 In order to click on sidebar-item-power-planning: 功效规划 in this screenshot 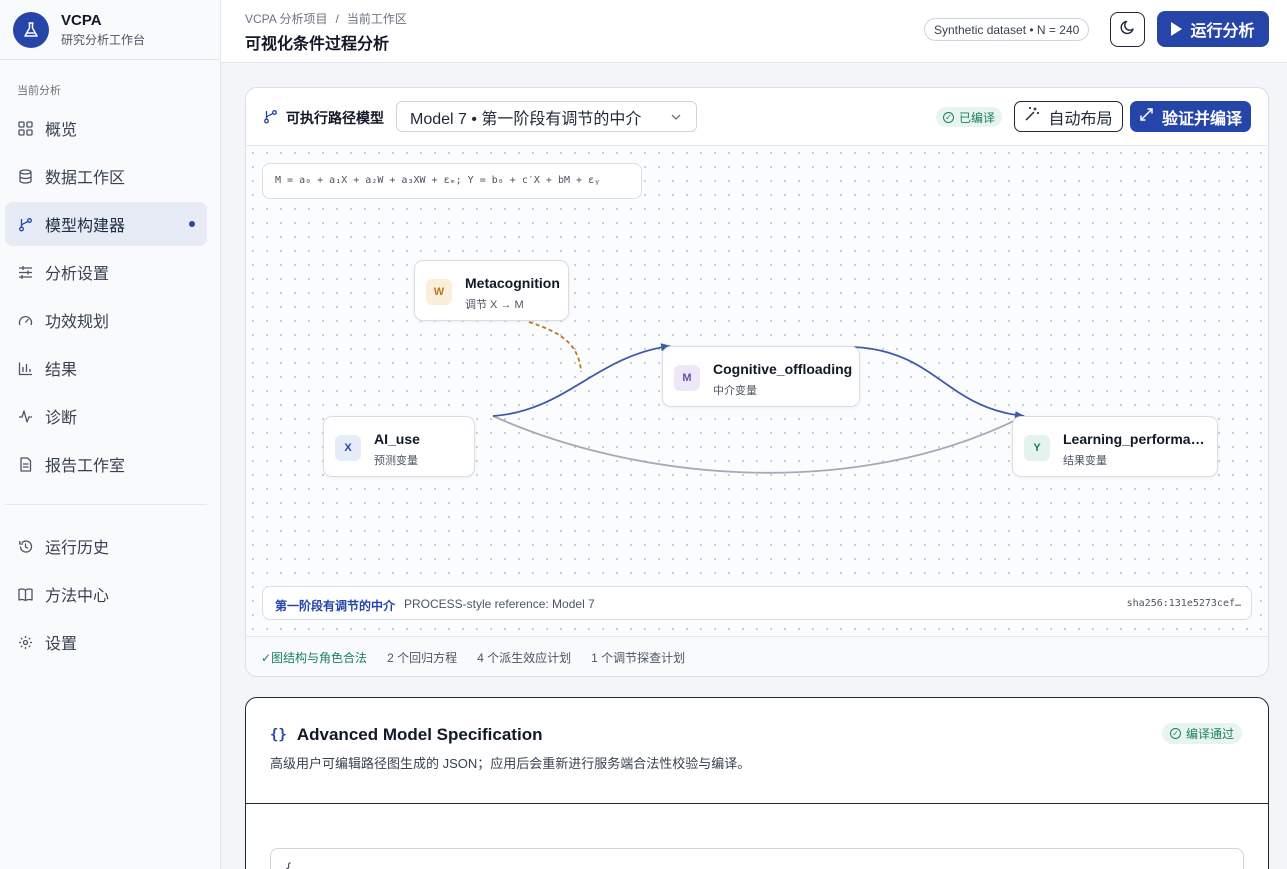, I will do `click(106, 320)`.